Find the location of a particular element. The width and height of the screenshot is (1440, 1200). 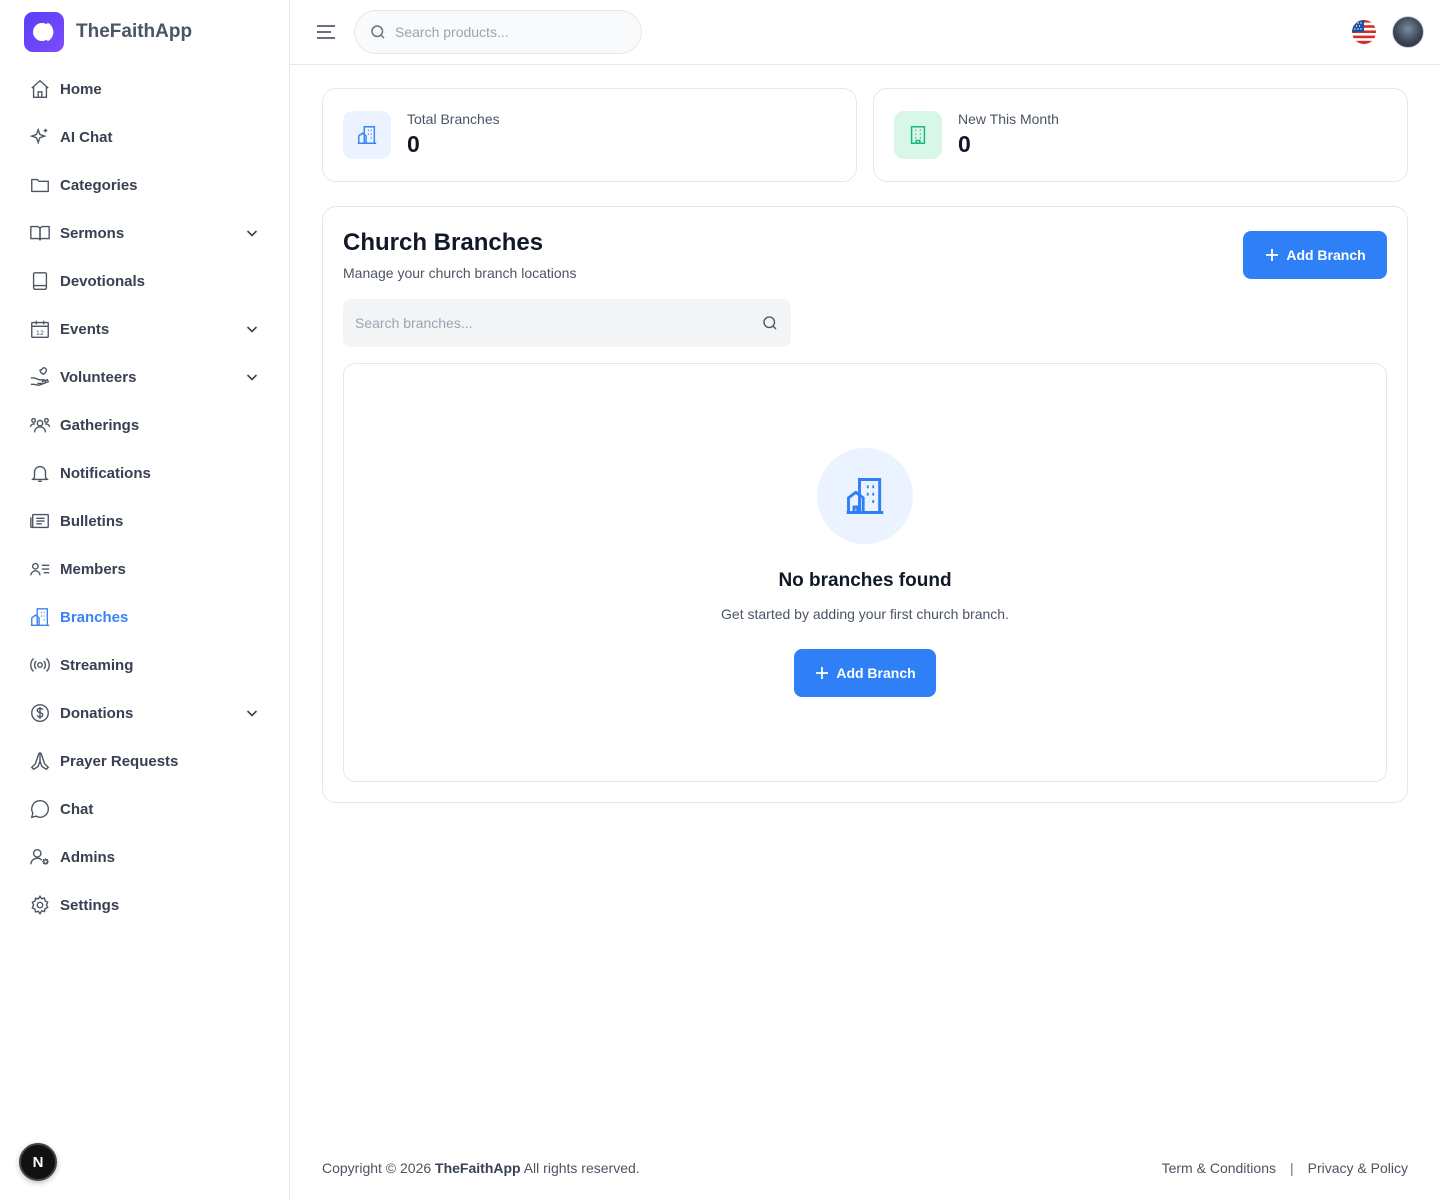

sidebar-item-categories: Categories is located at coordinates (145, 185).